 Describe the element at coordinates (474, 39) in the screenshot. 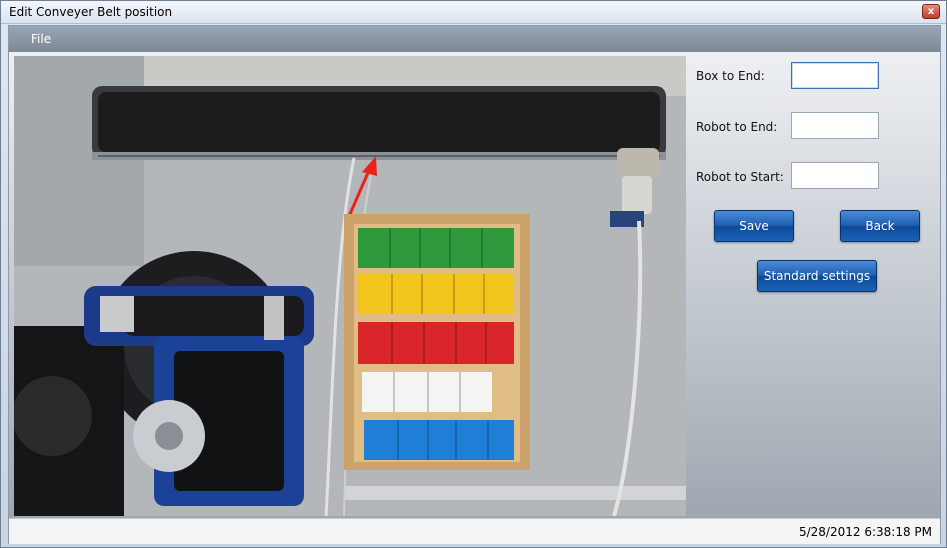

I see `menu-bar: File` at that location.